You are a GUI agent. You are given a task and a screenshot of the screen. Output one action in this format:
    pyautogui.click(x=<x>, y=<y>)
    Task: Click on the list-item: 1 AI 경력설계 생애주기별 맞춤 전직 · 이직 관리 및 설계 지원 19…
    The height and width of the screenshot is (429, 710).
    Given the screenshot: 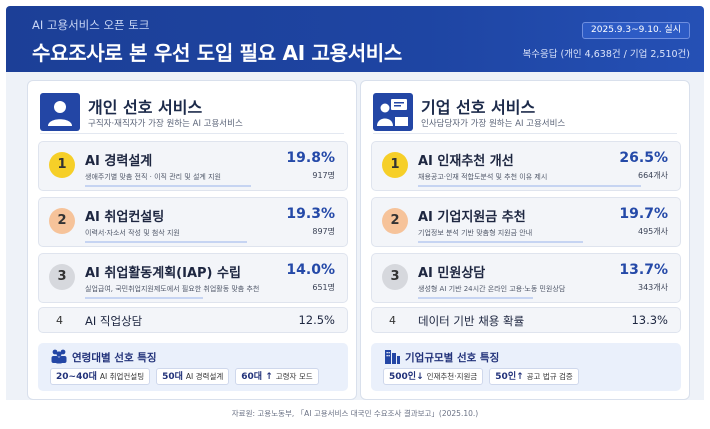 What is the action you would take?
    pyautogui.click(x=193, y=166)
    